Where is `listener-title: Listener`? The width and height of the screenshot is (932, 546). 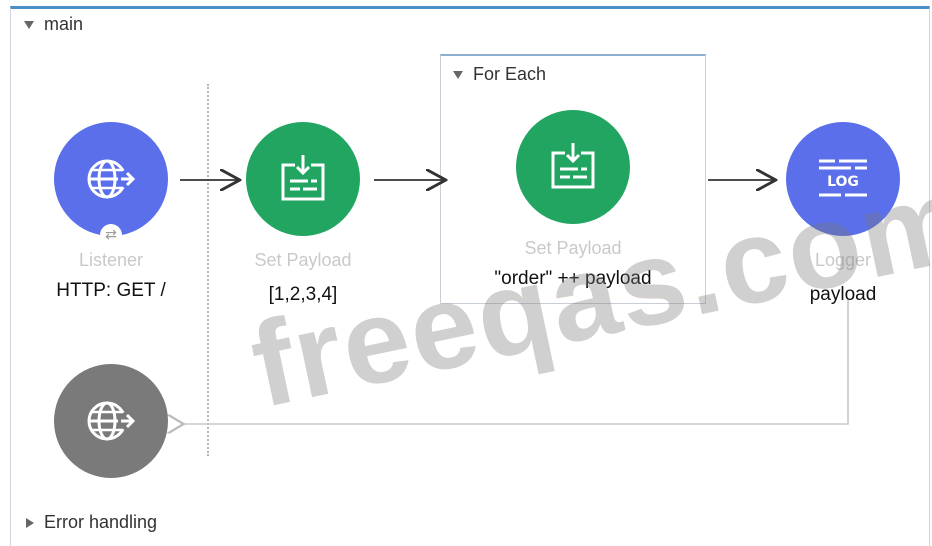
listener-title: Listener is located at coordinates (111, 260).